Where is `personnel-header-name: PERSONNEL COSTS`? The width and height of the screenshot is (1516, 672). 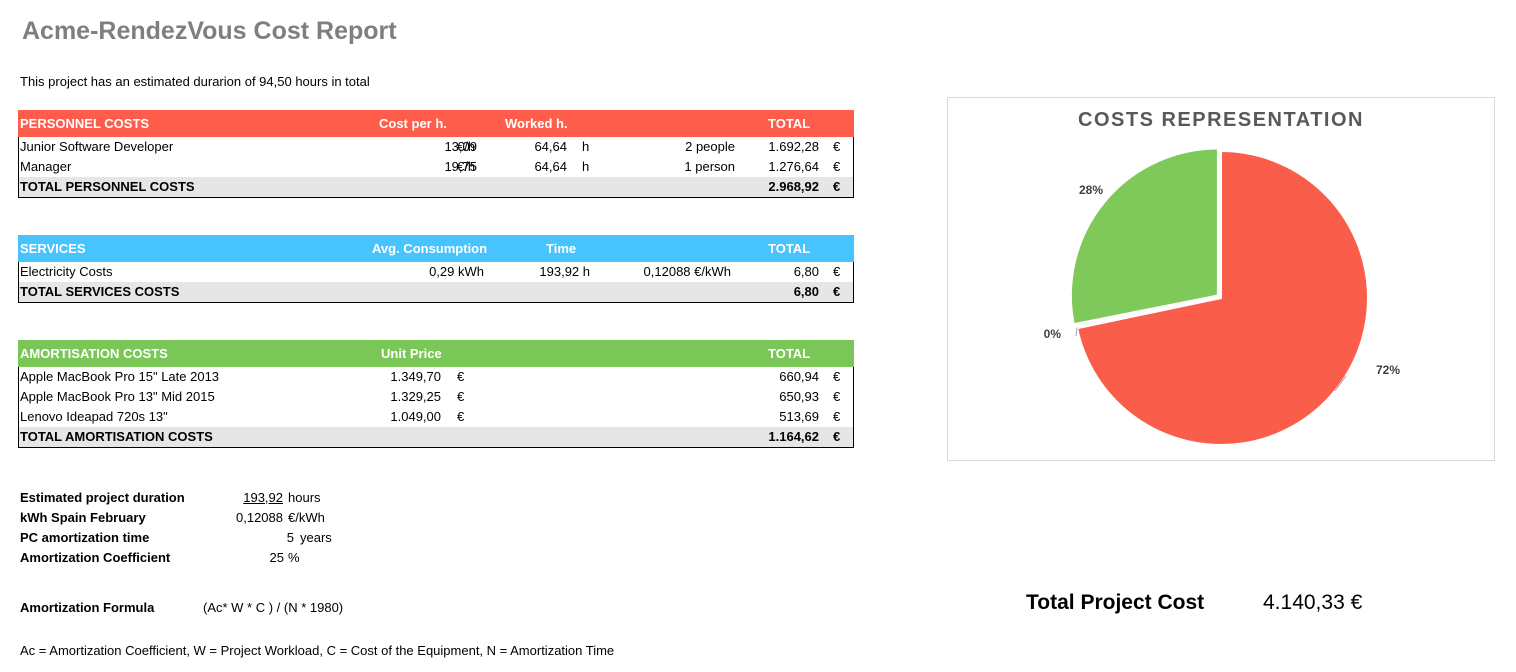
personnel-header-name: PERSONNEL COSTS is located at coordinates (85, 123).